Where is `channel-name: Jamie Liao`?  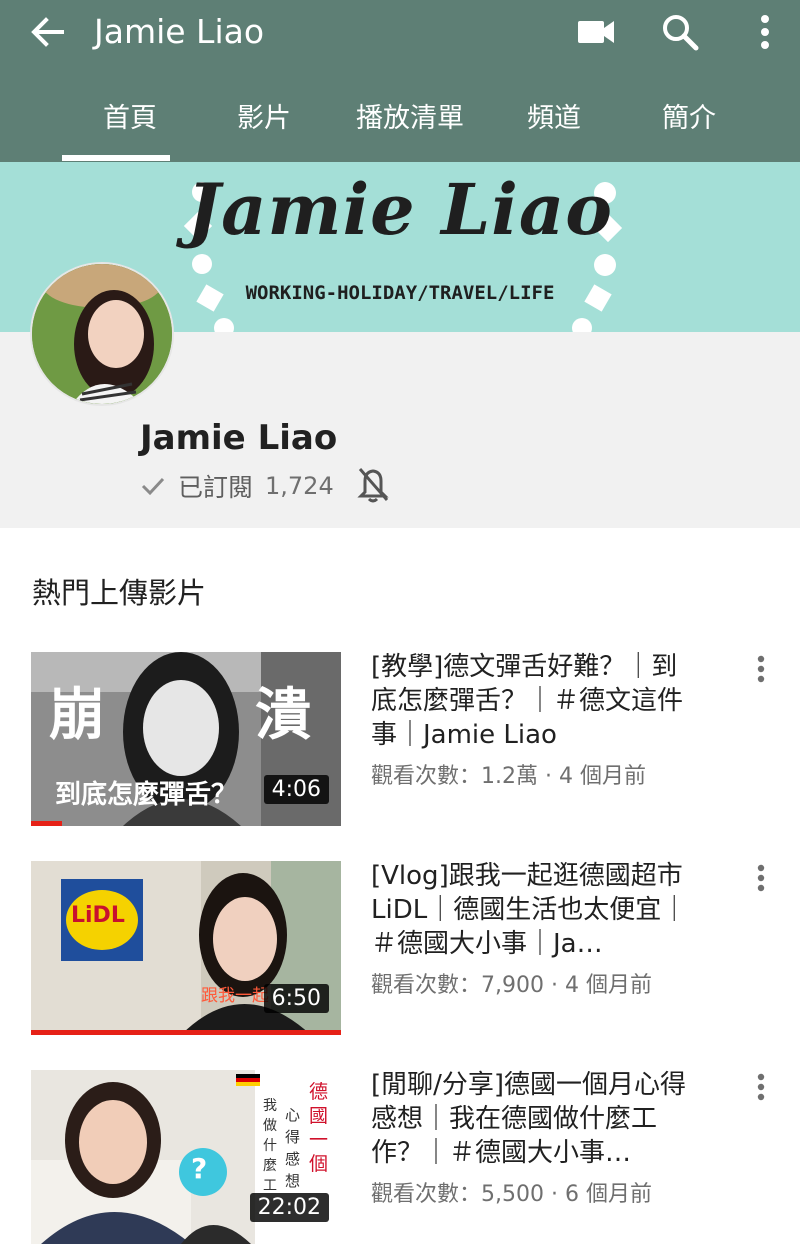
channel-name: Jamie Liao is located at coordinates (239, 438).